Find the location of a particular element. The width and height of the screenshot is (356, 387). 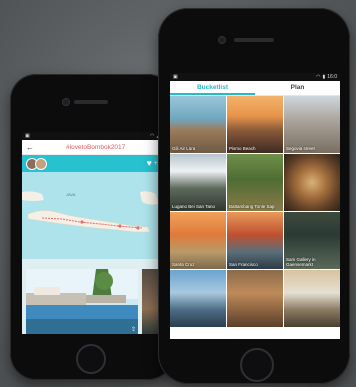

battery-icon: ▮ is located at coordinates (324, 77).